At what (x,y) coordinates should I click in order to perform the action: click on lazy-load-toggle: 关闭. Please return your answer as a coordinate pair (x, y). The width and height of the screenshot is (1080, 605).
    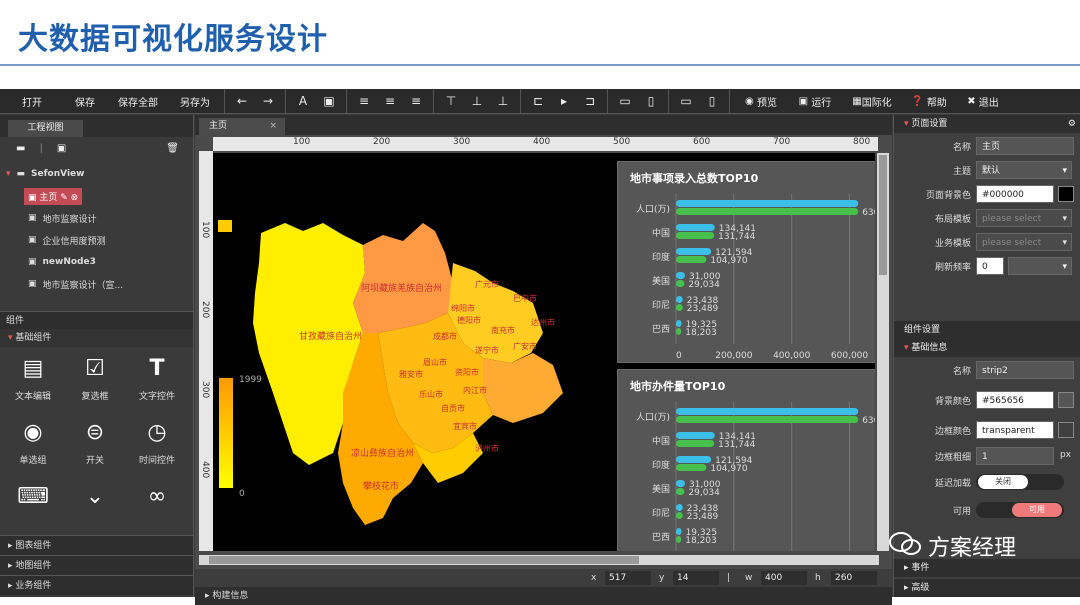
    Looking at the image, I should click on (1020, 482).